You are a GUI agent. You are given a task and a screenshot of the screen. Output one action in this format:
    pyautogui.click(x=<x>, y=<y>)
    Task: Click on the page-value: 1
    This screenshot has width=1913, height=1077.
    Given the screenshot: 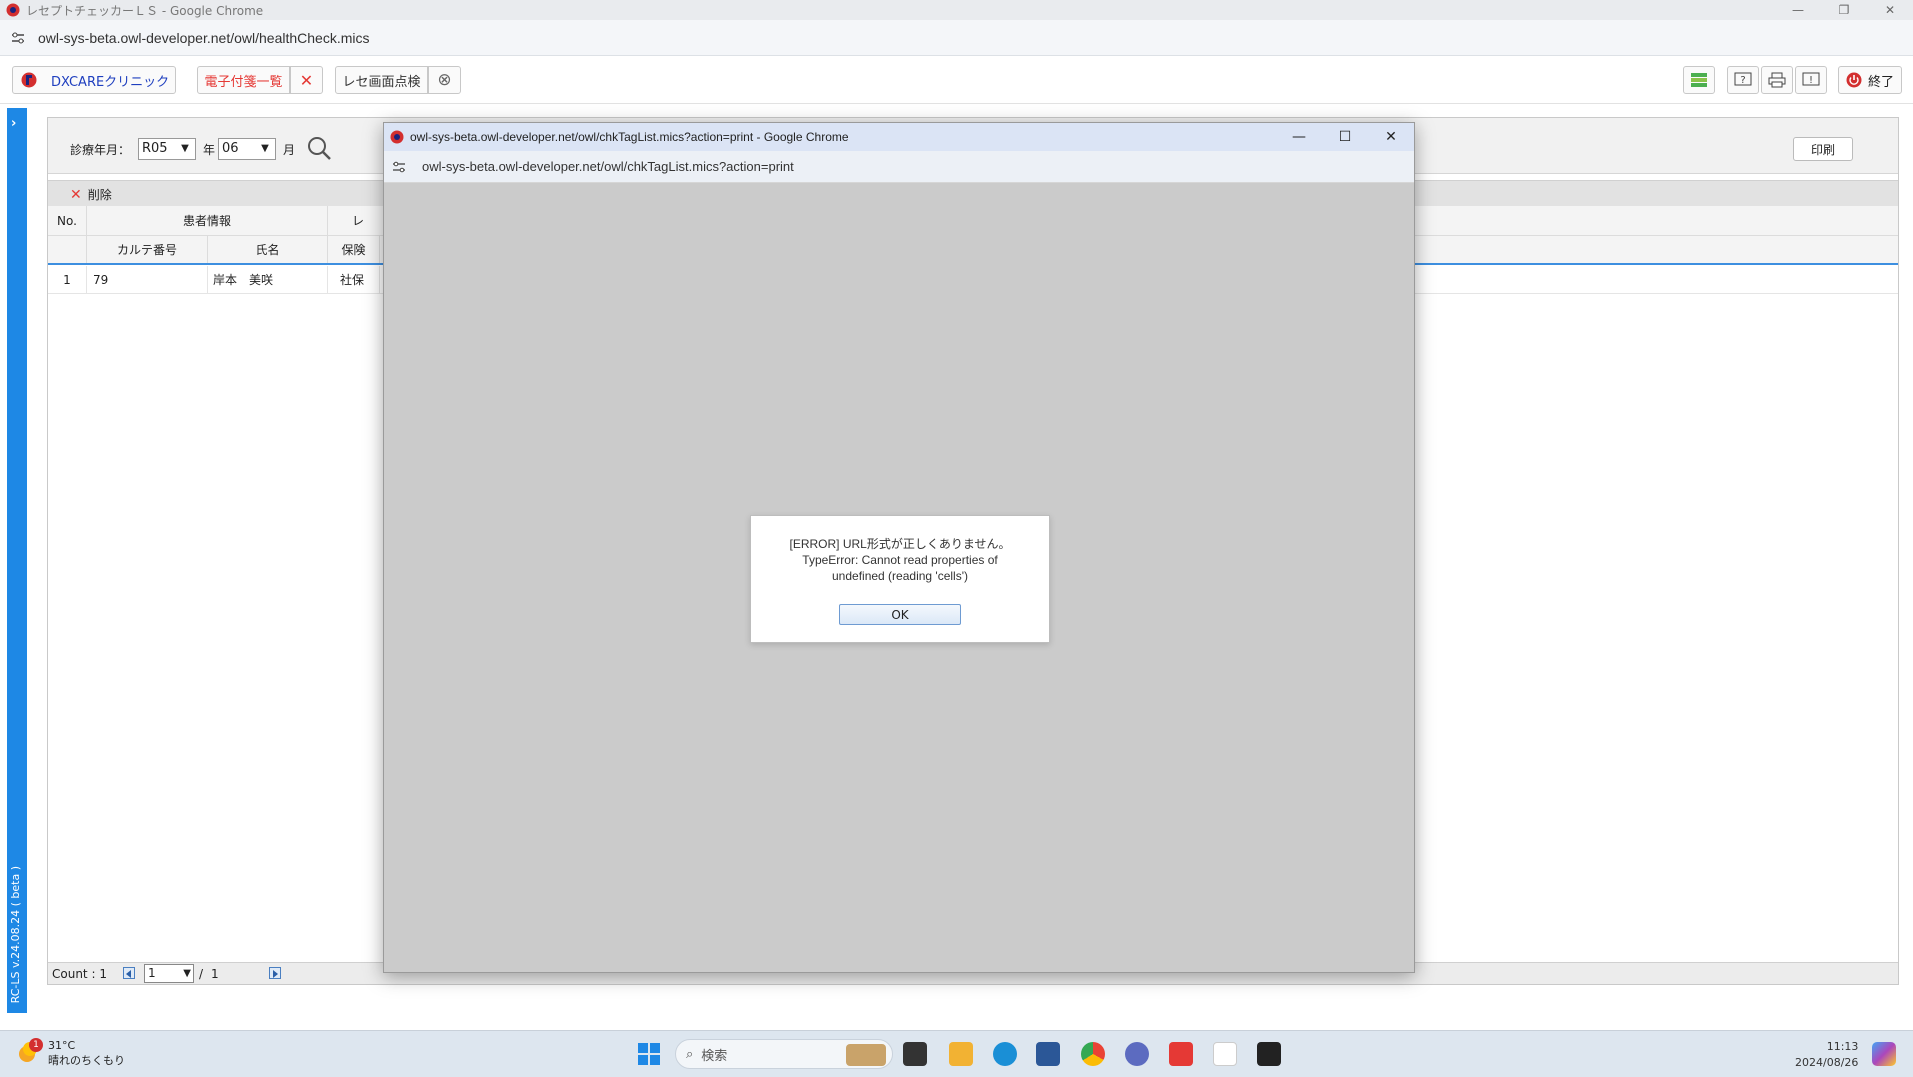 What is the action you would take?
    pyautogui.click(x=152, y=973)
    